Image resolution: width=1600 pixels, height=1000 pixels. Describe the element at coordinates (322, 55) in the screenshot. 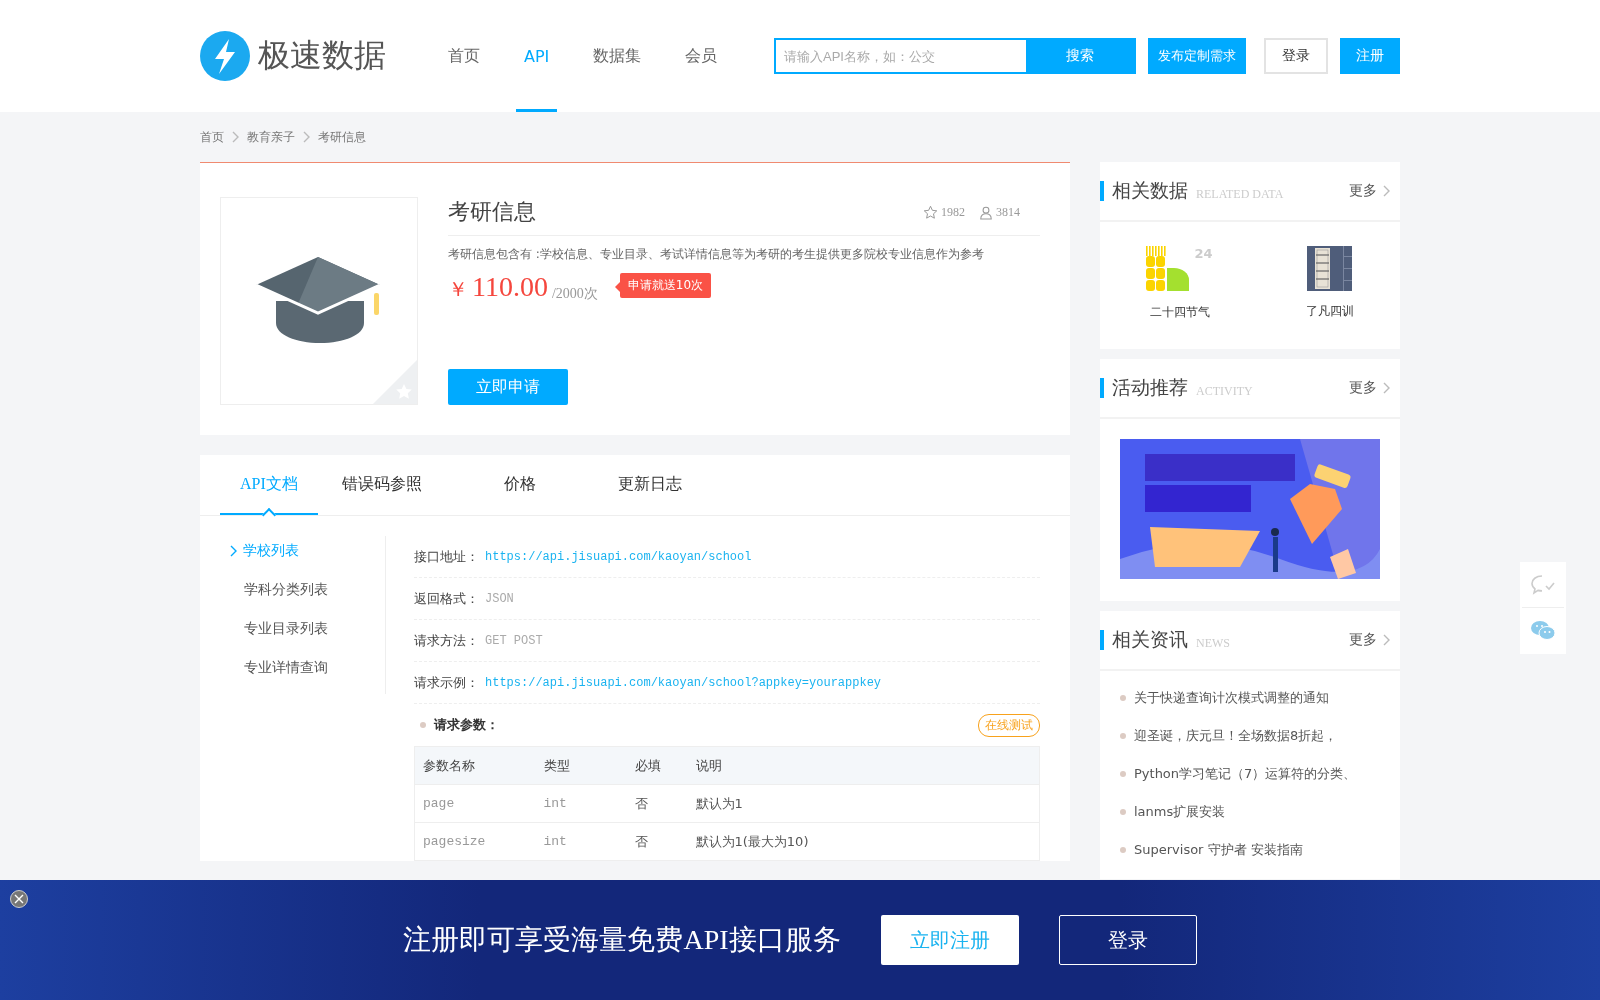

I see `logo-text: 极速数据` at that location.